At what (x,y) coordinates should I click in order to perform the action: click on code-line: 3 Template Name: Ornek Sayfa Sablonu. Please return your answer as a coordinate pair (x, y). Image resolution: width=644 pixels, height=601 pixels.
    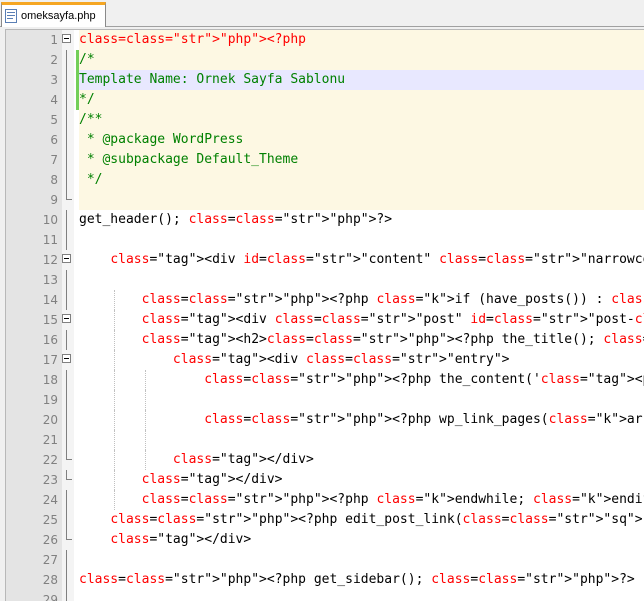
    Looking at the image, I should click on (325, 80).